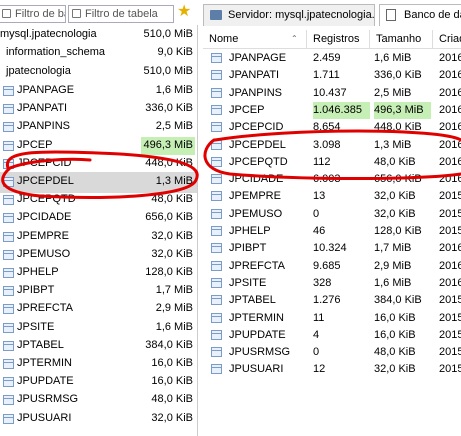  Describe the element at coordinates (332, 93) in the screenshot. I see `table-row: JPANPINS 10.437 2,5 MiB 2016` at that location.